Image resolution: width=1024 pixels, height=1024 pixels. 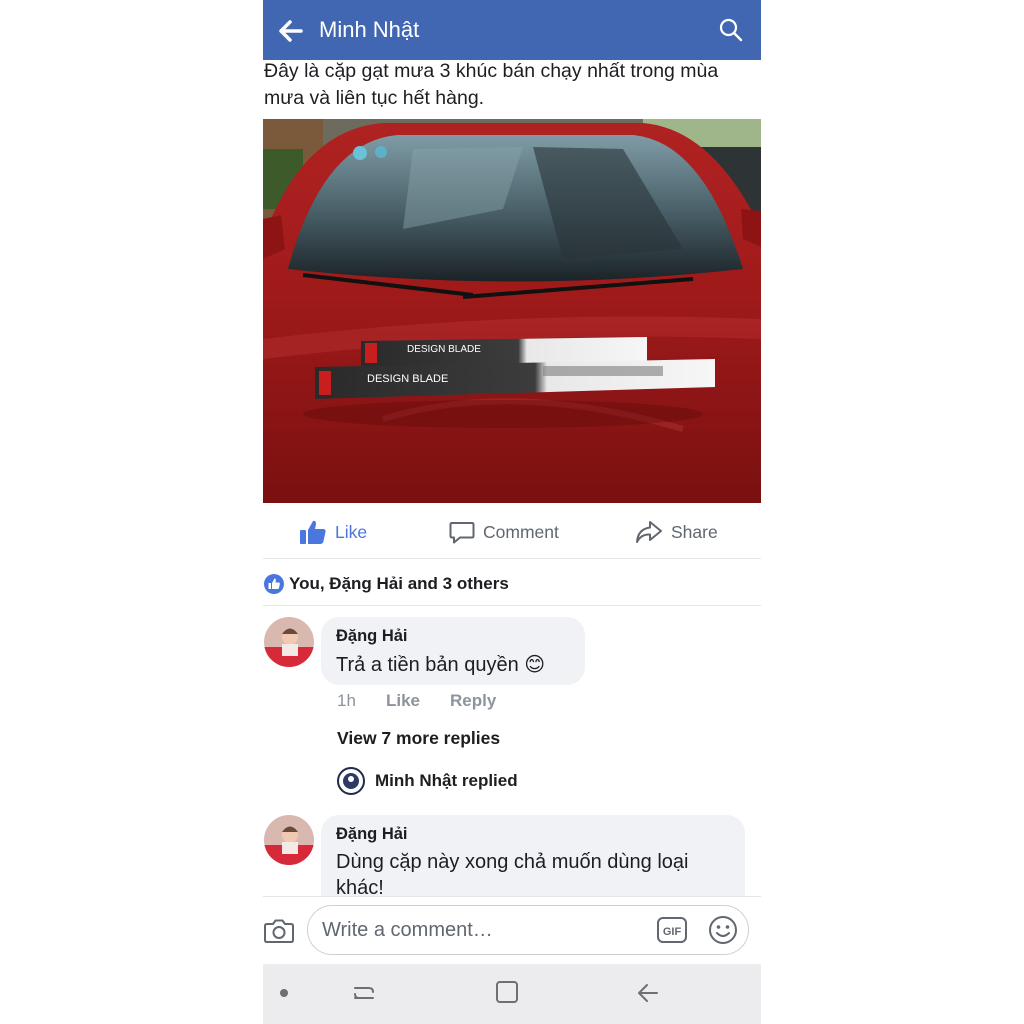 I want to click on like-button: Like, so click(x=333, y=532).